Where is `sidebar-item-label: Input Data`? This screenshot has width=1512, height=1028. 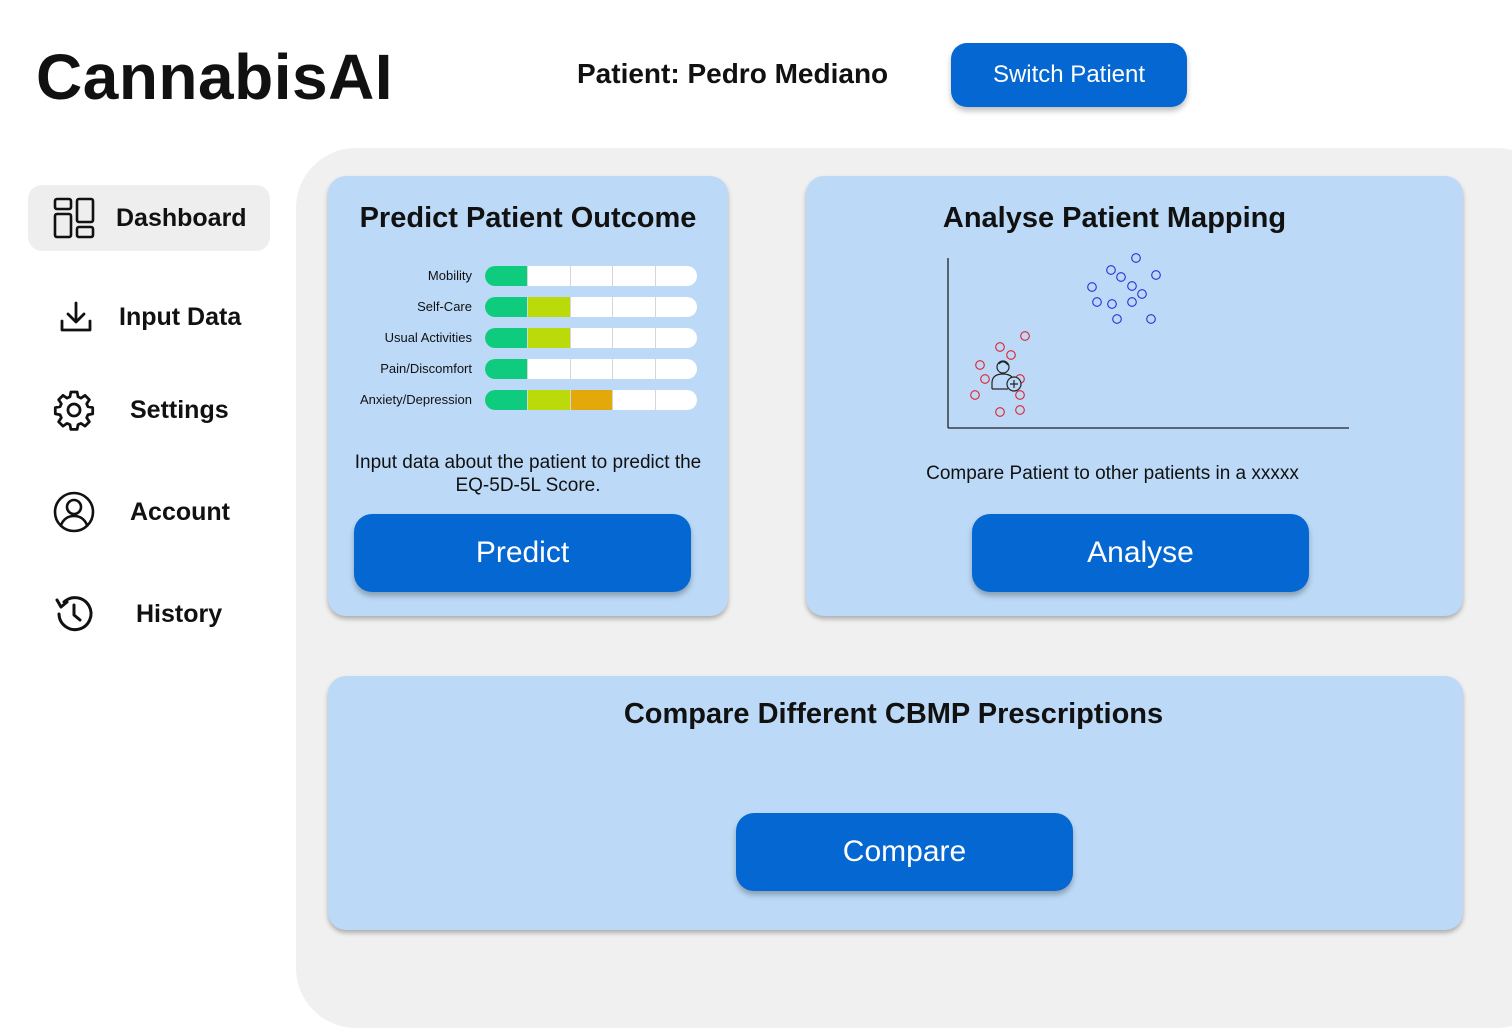 sidebar-item-label: Input Data is located at coordinates (180, 316).